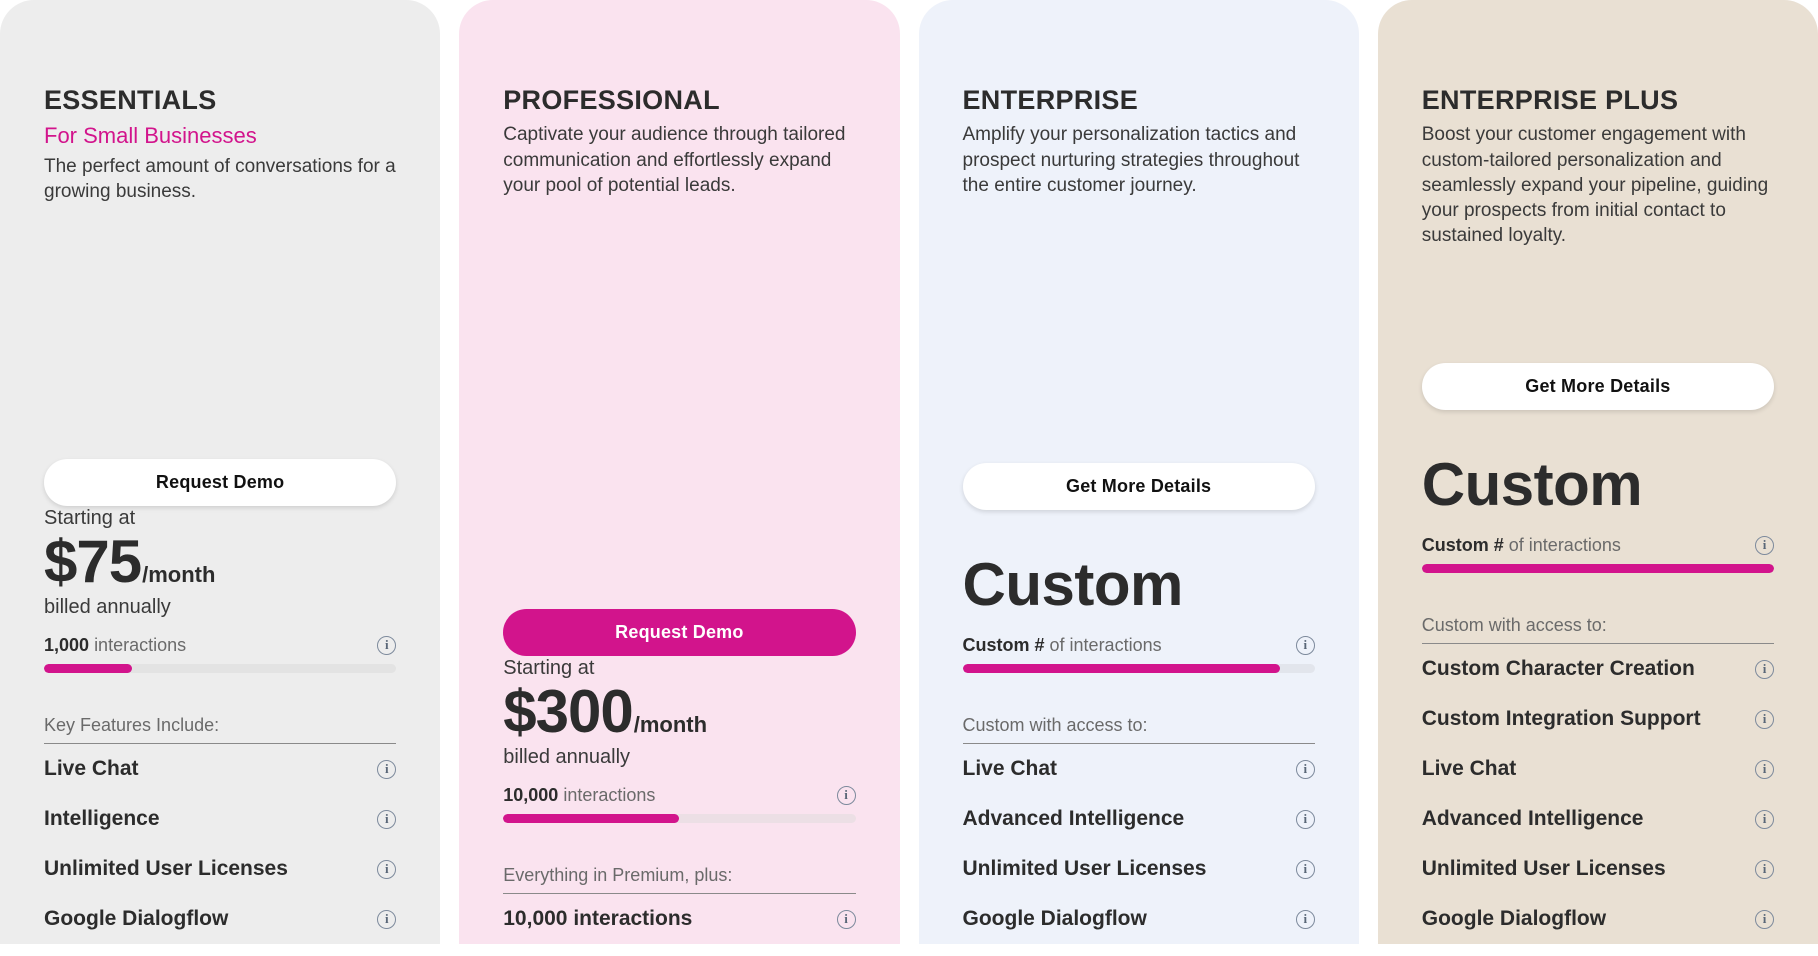 This screenshot has height=956, width=1818. What do you see at coordinates (102, 818) in the screenshot?
I see `feature-label: Intelligence` at bounding box center [102, 818].